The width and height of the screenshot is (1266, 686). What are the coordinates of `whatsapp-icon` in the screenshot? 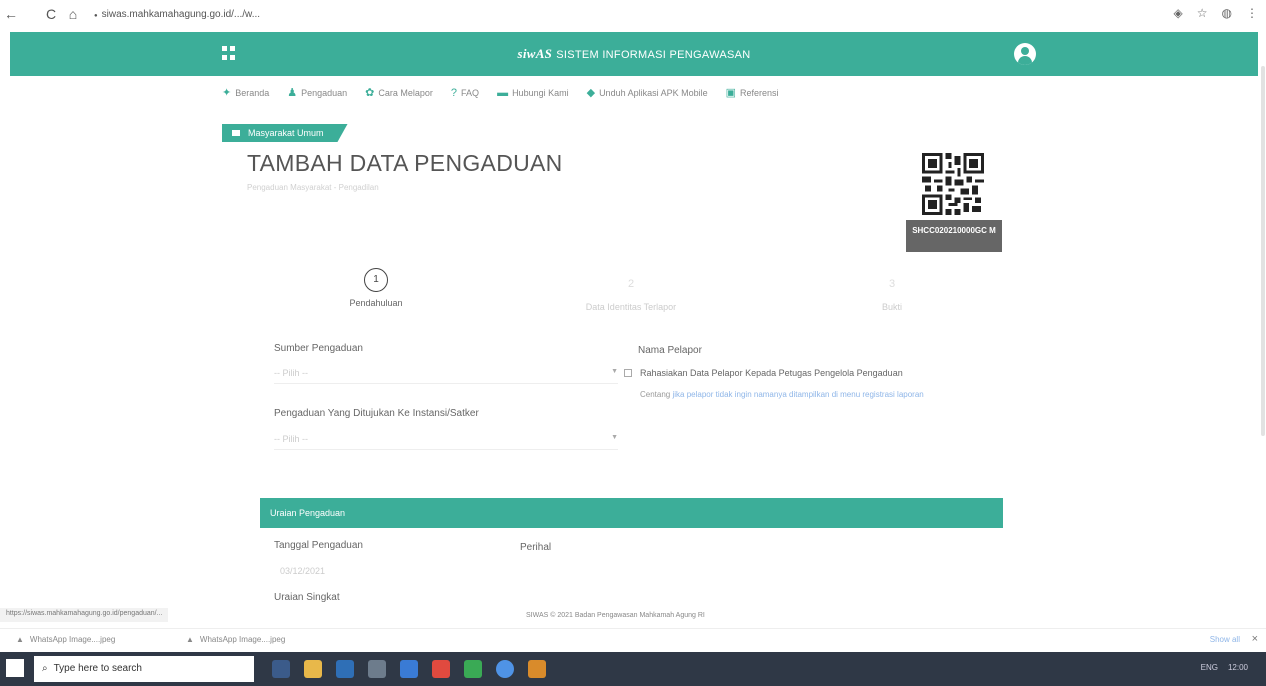 It's located at (473, 669).